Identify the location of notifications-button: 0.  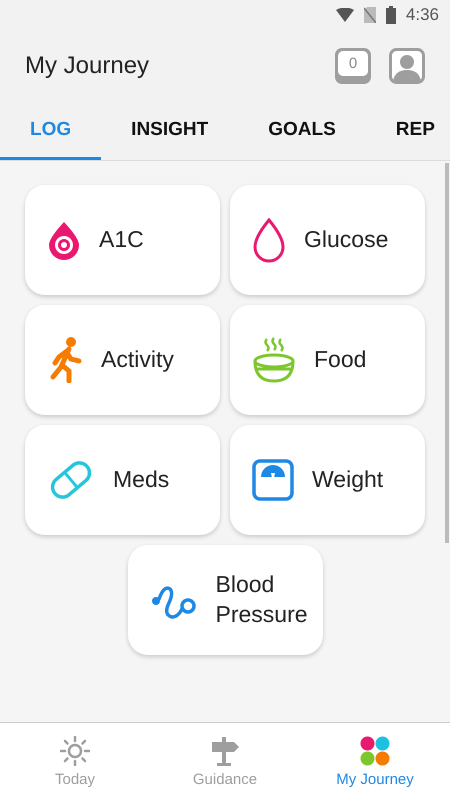
(353, 66).